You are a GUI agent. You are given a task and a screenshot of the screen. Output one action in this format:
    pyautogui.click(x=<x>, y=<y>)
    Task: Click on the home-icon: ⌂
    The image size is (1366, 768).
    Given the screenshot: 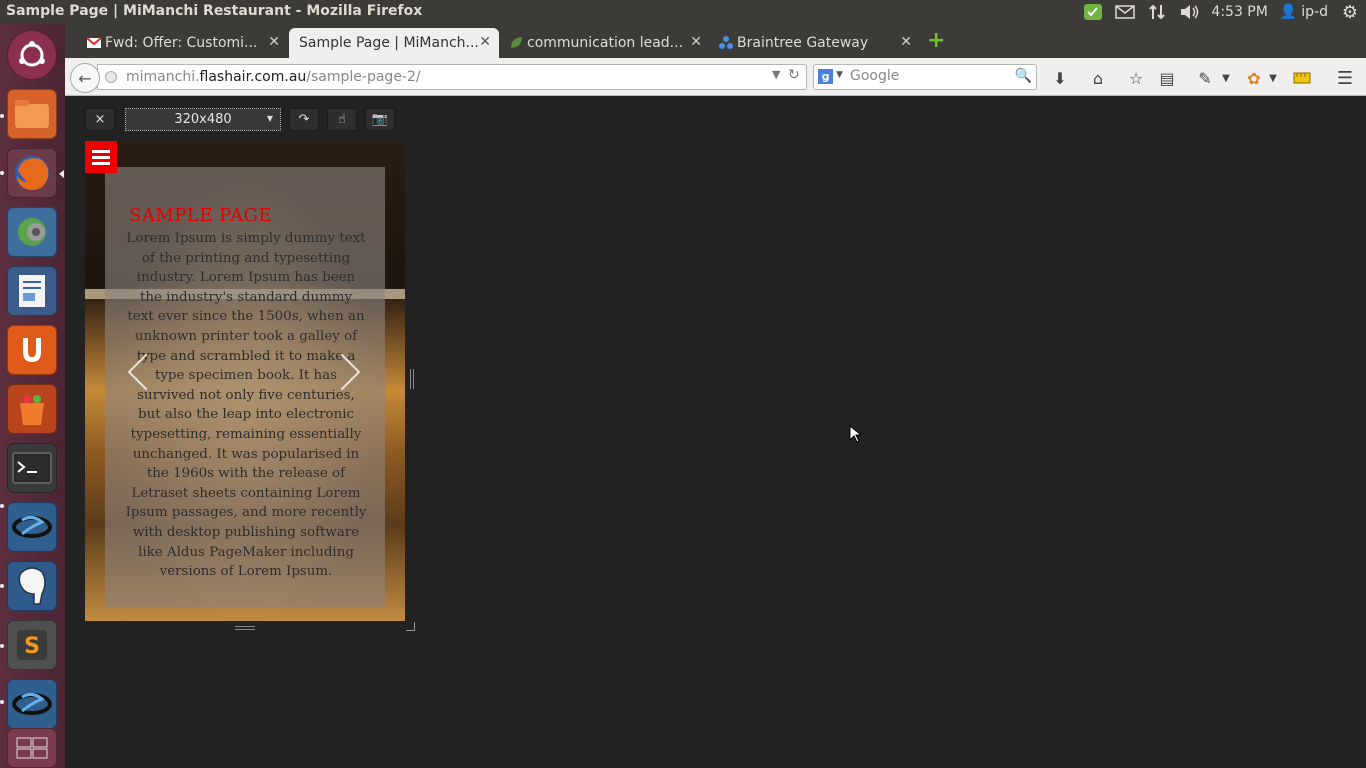 What is the action you would take?
    pyautogui.click(x=1098, y=78)
    